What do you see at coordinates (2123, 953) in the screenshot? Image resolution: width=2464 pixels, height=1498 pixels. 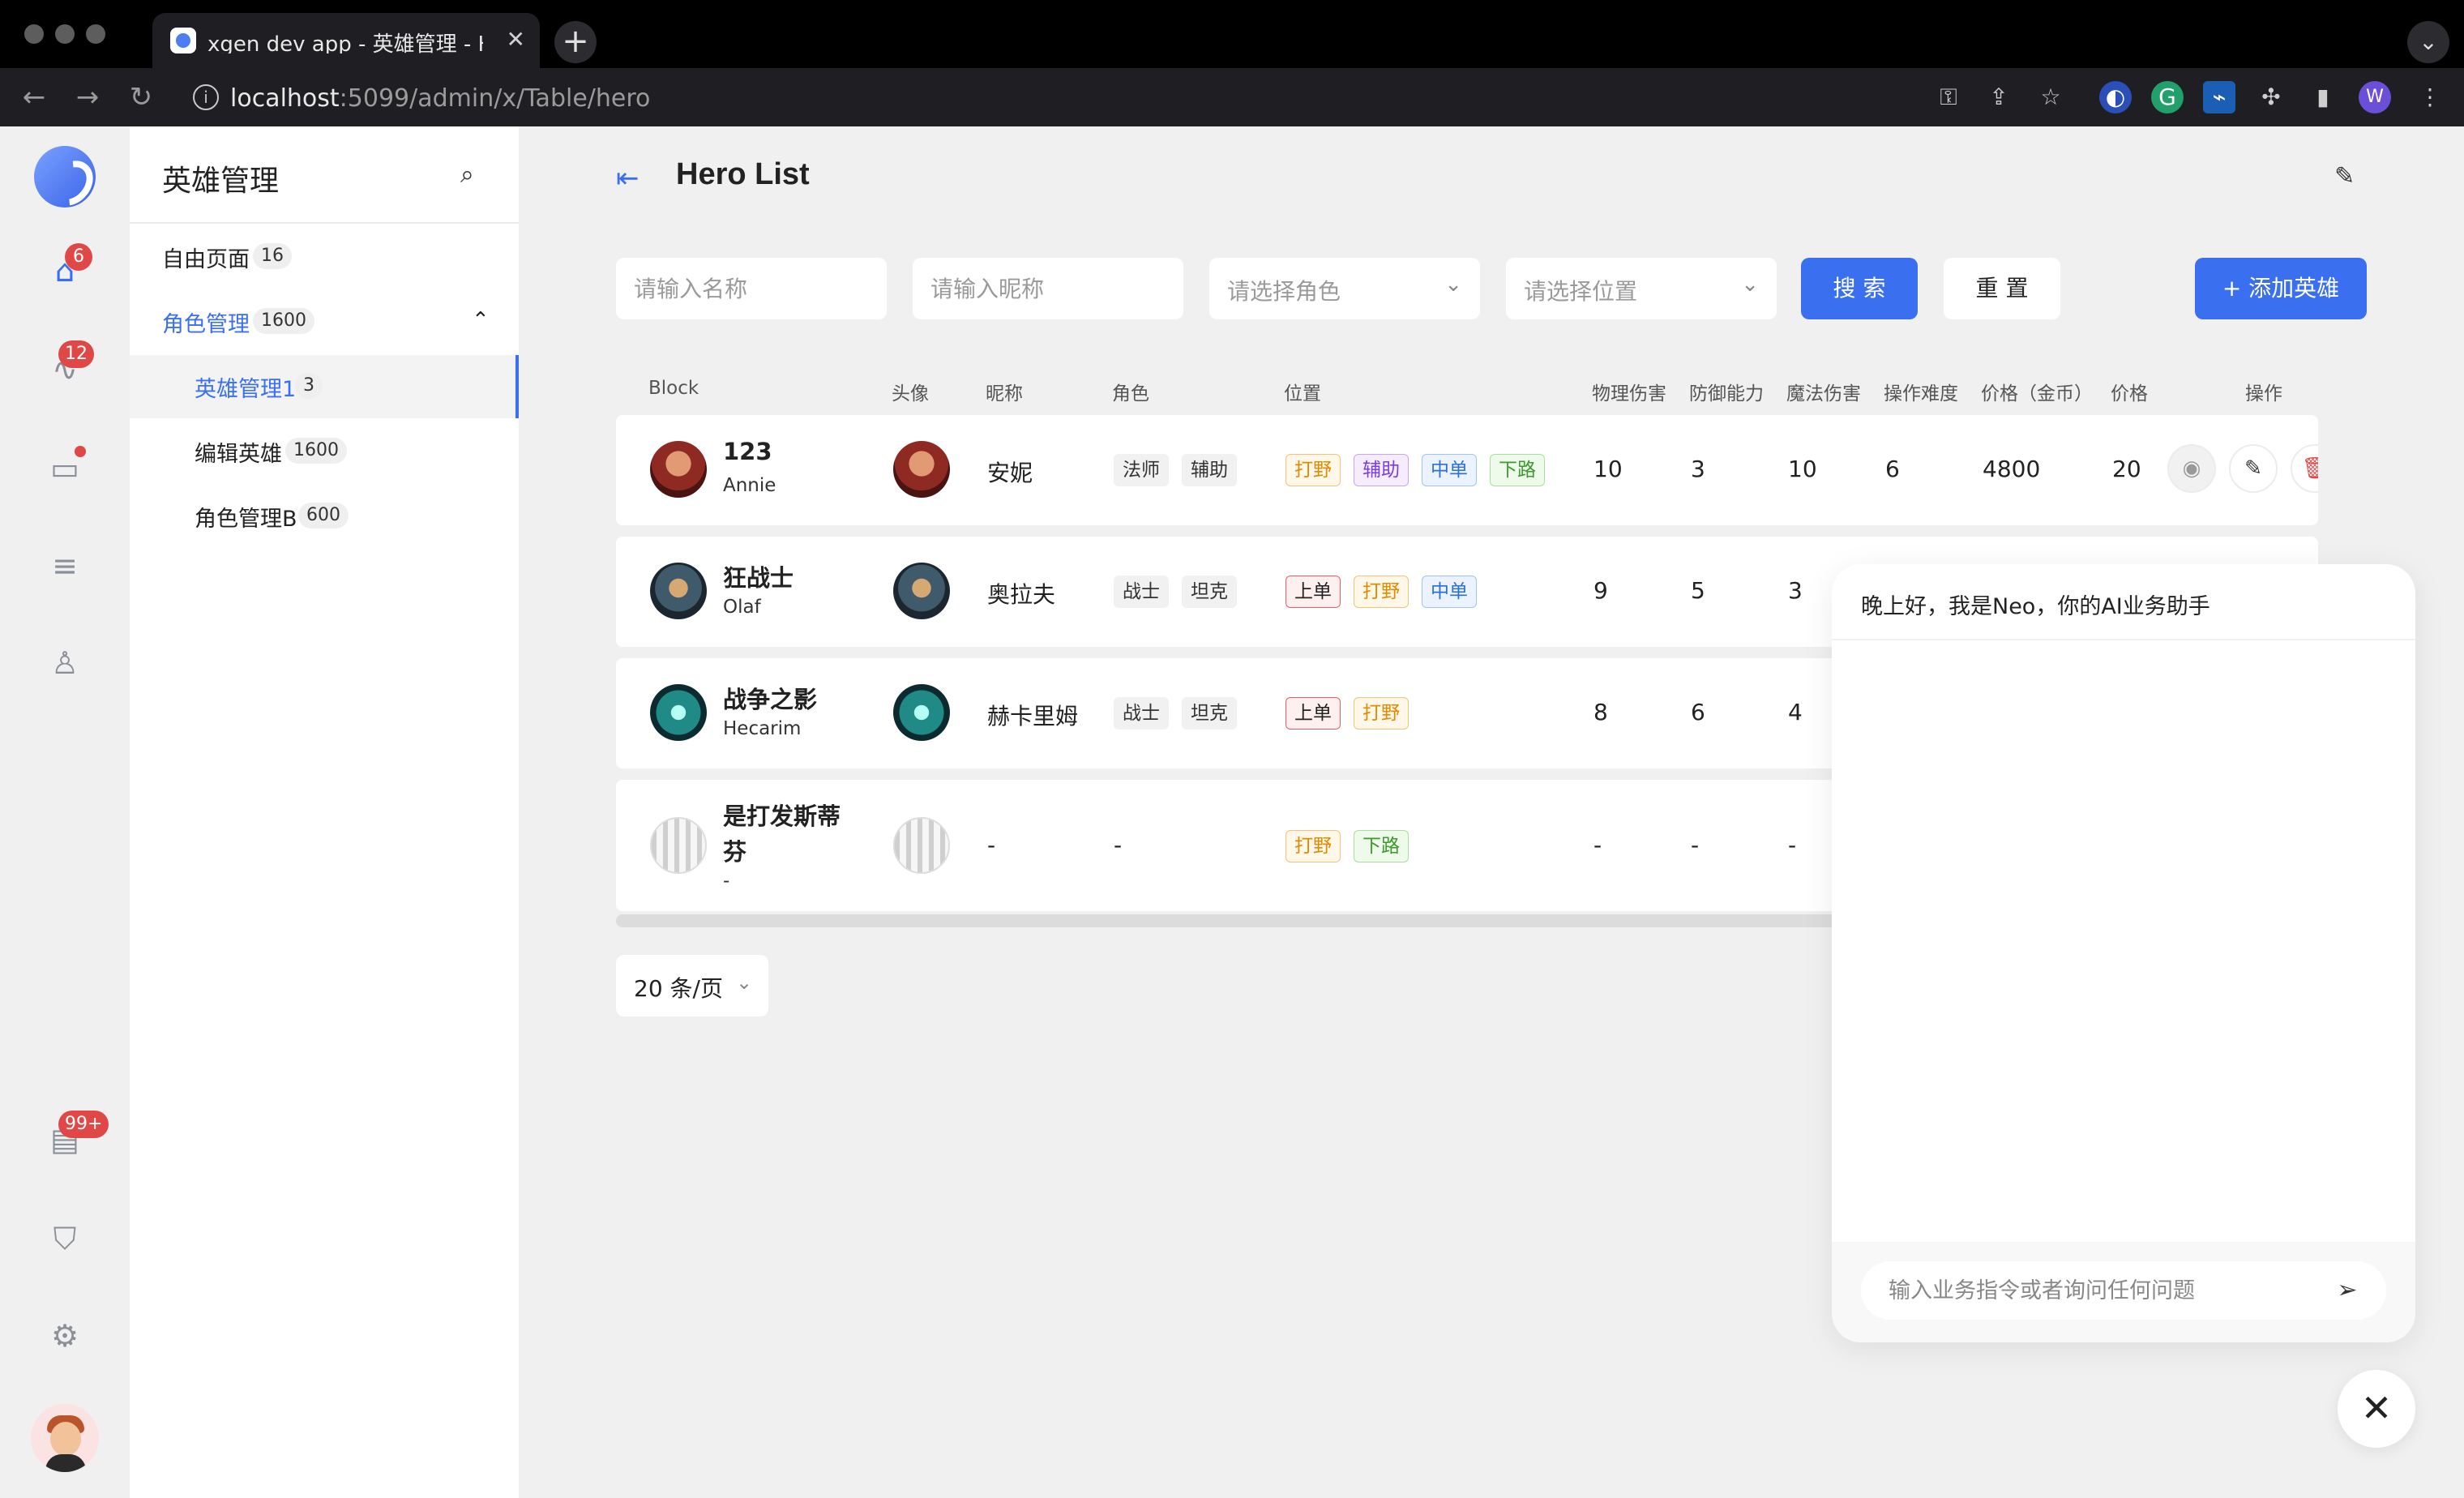 I see `ai-assistant-panel: 晚上好，我是Neo，你的AI业务助手 ➢` at bounding box center [2123, 953].